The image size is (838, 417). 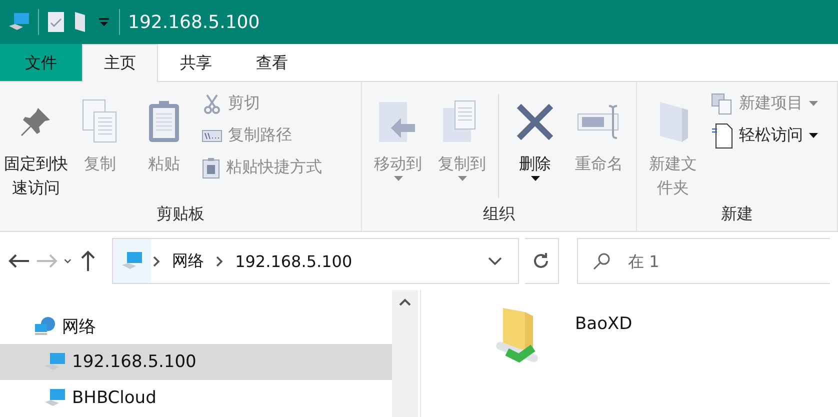 I want to click on network-icon, so click(x=45, y=326).